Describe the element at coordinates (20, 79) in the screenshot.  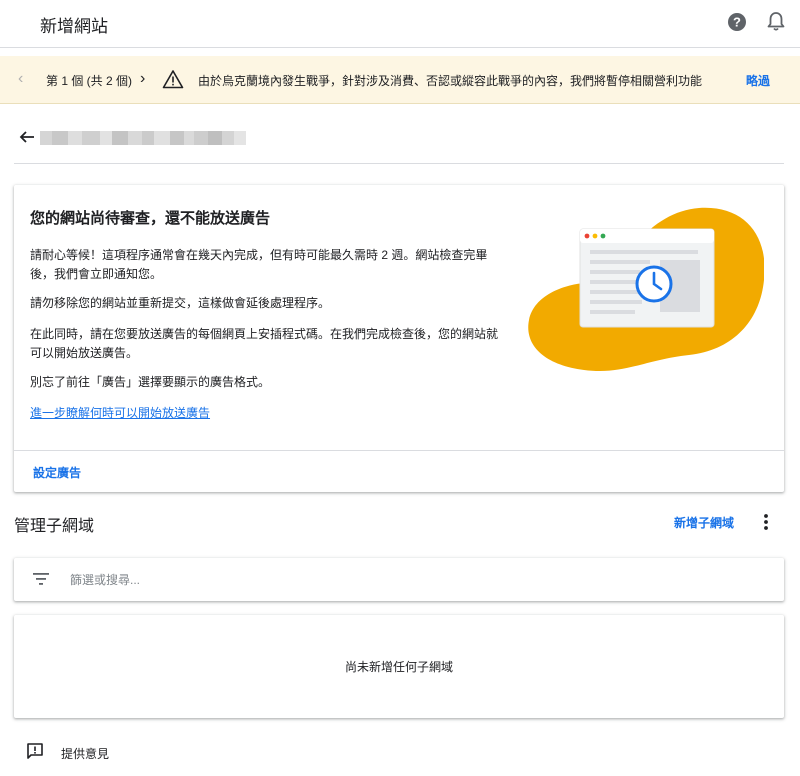
I see `chevron-left-icon: ‹` at that location.